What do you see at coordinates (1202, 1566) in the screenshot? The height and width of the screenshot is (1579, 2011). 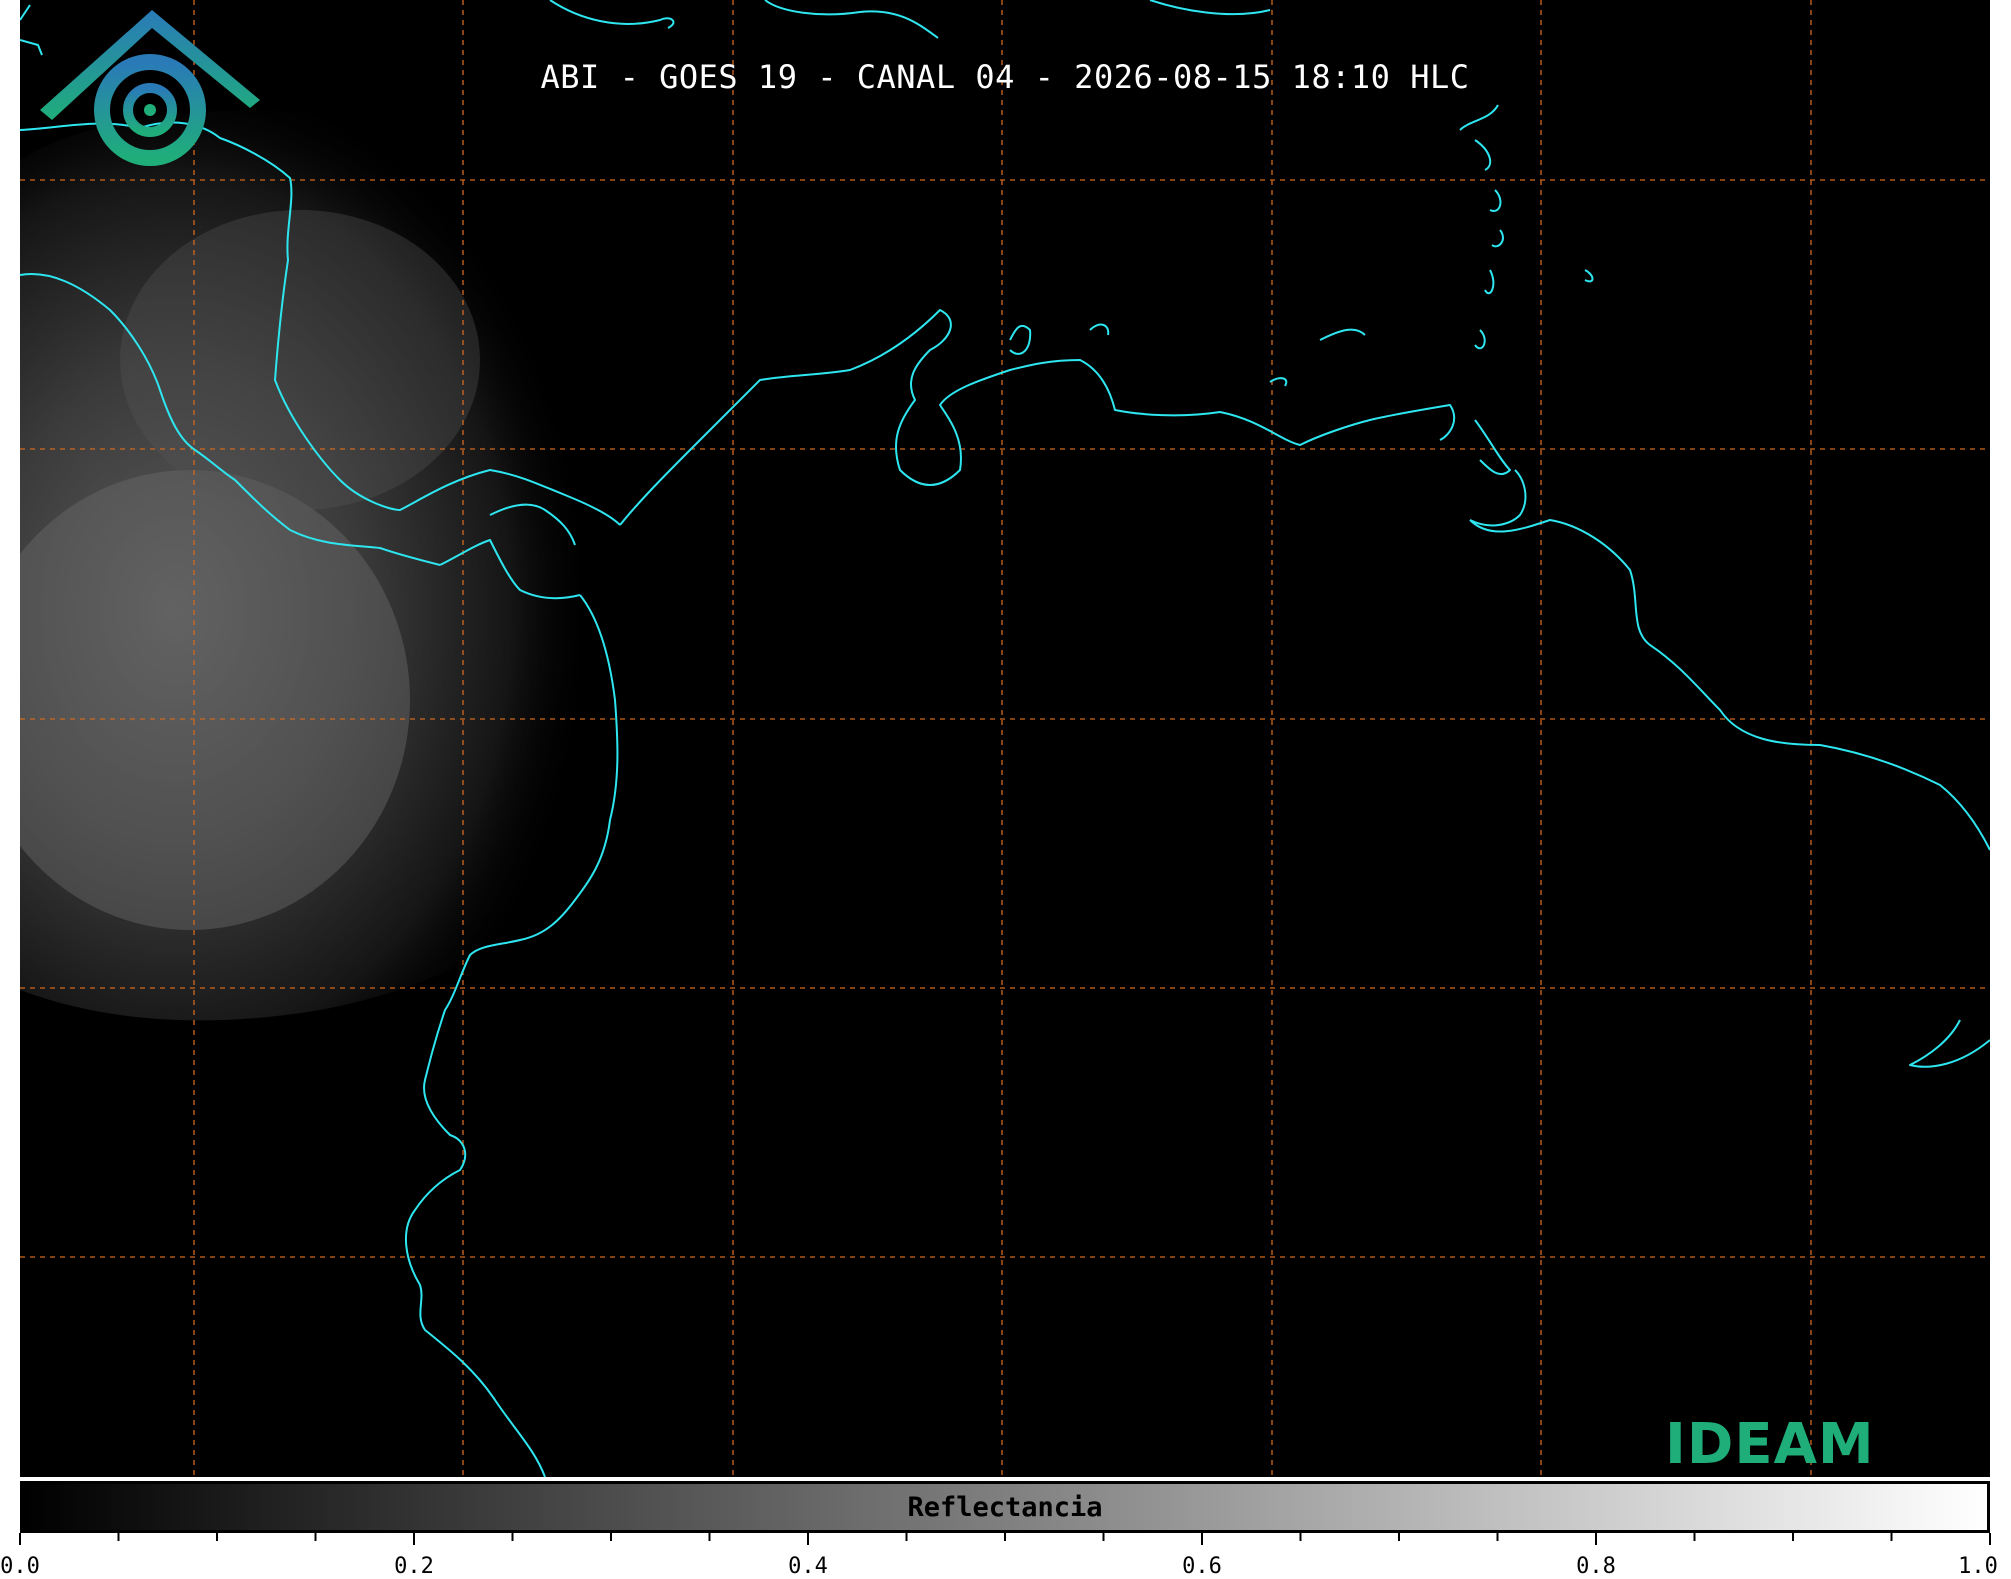 I see `colorbar-tick-label: 0.6` at bounding box center [1202, 1566].